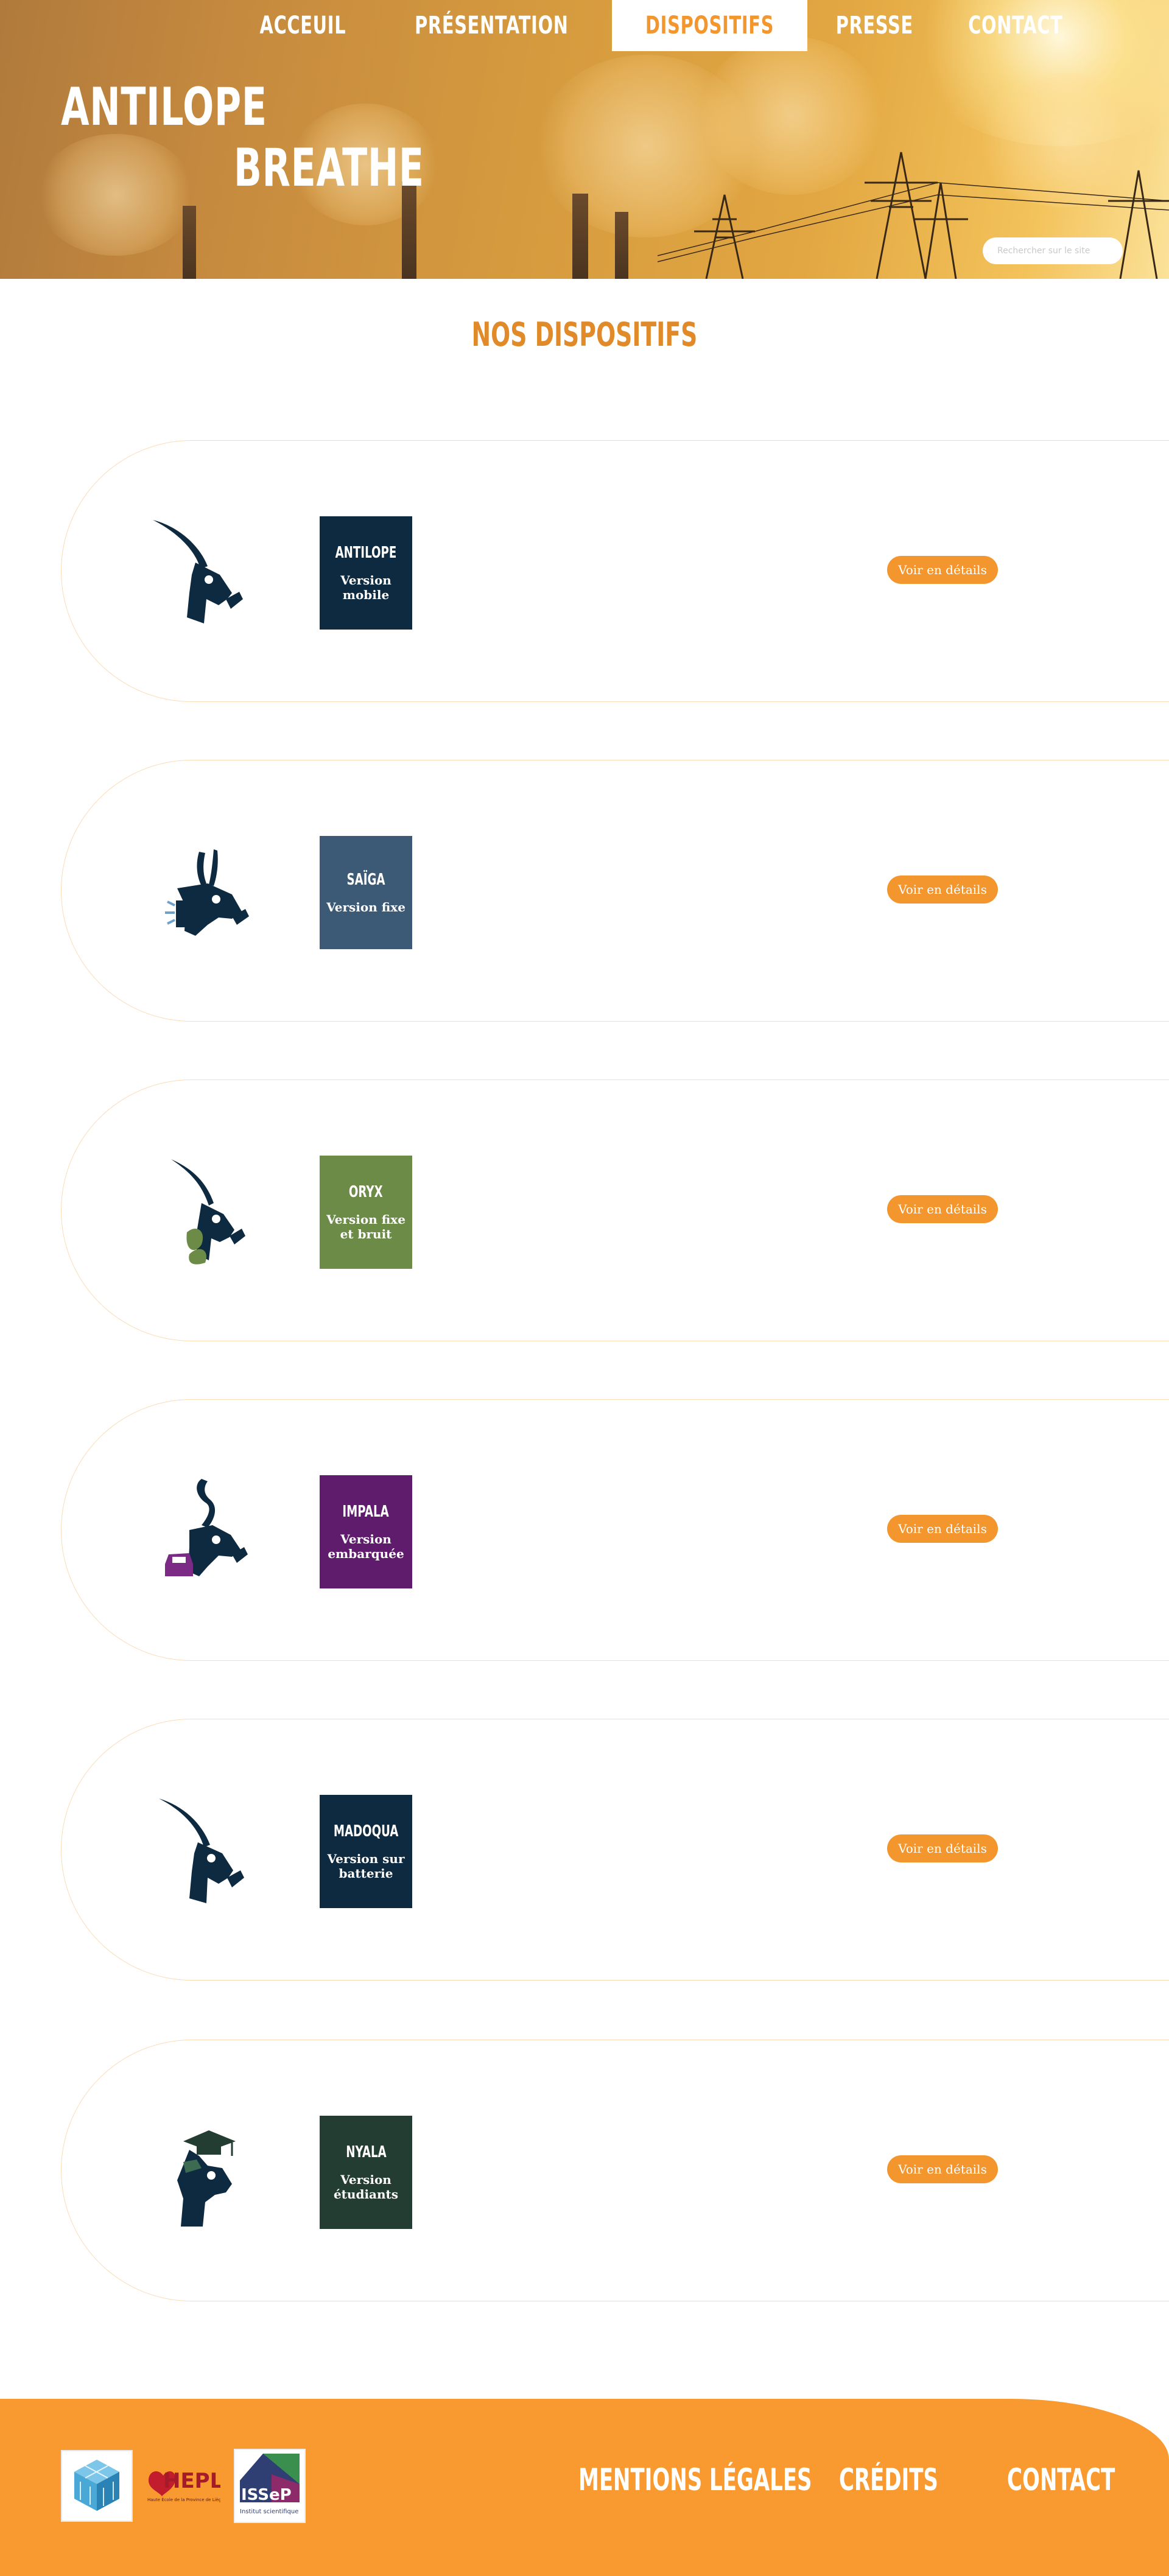  Describe the element at coordinates (615, 1530) in the screenshot. I see `device-card-impala: IMPALA Version embarquée Voir en détails` at that location.